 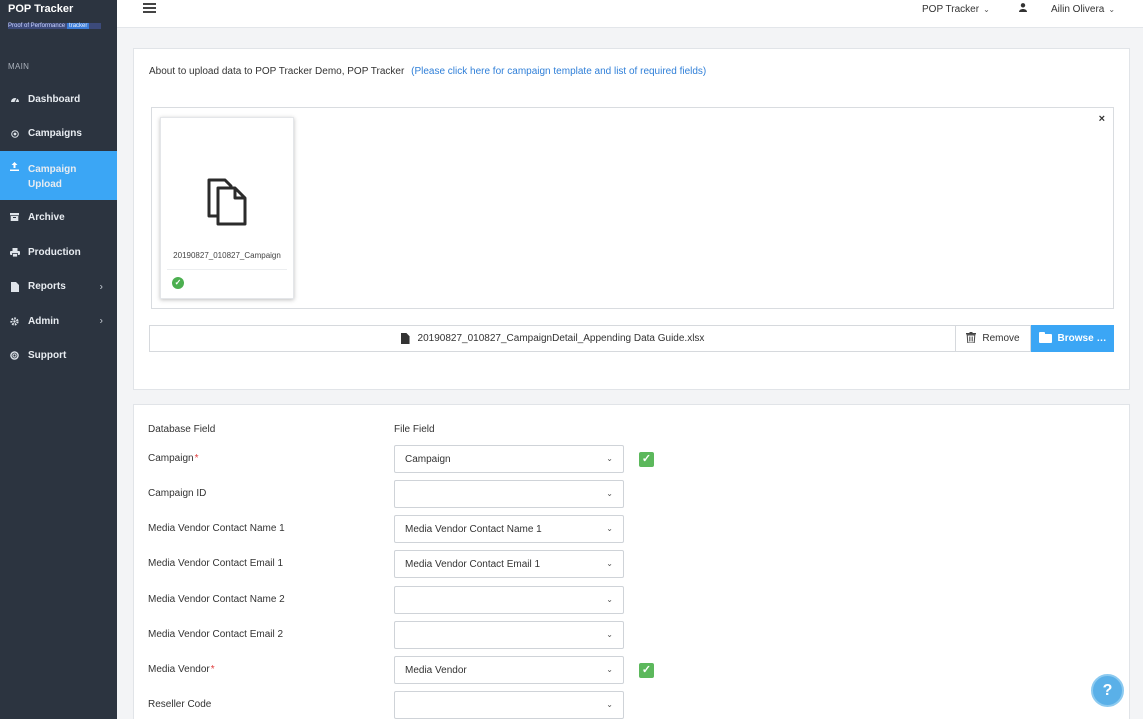 I want to click on field-label: Campaign ID, so click(x=177, y=493).